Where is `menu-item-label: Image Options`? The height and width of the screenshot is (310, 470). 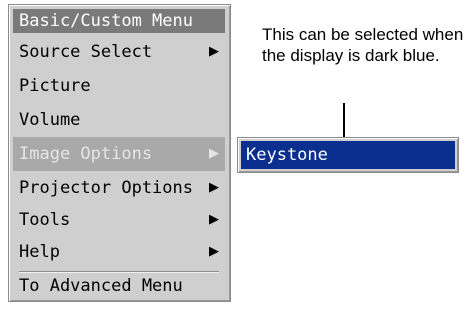
menu-item-label: Image Options is located at coordinates (86, 154).